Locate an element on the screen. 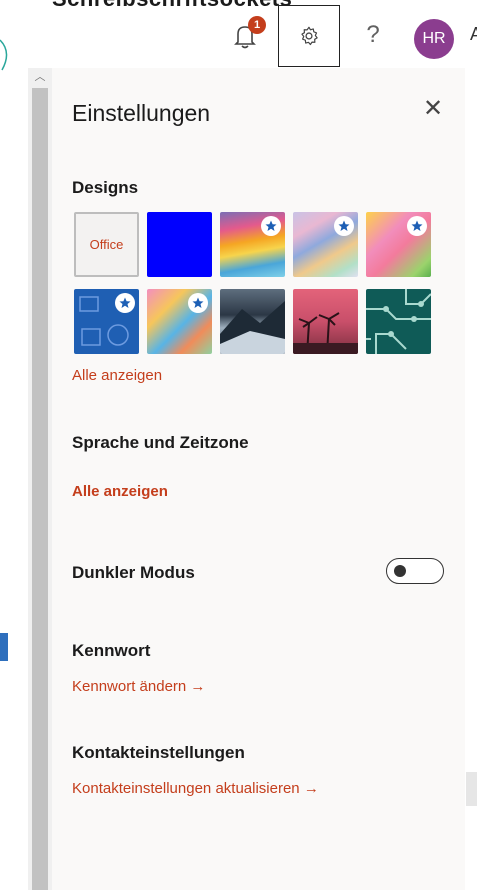 The width and height of the screenshot is (477, 890). theme-office: Office is located at coordinates (106, 244).